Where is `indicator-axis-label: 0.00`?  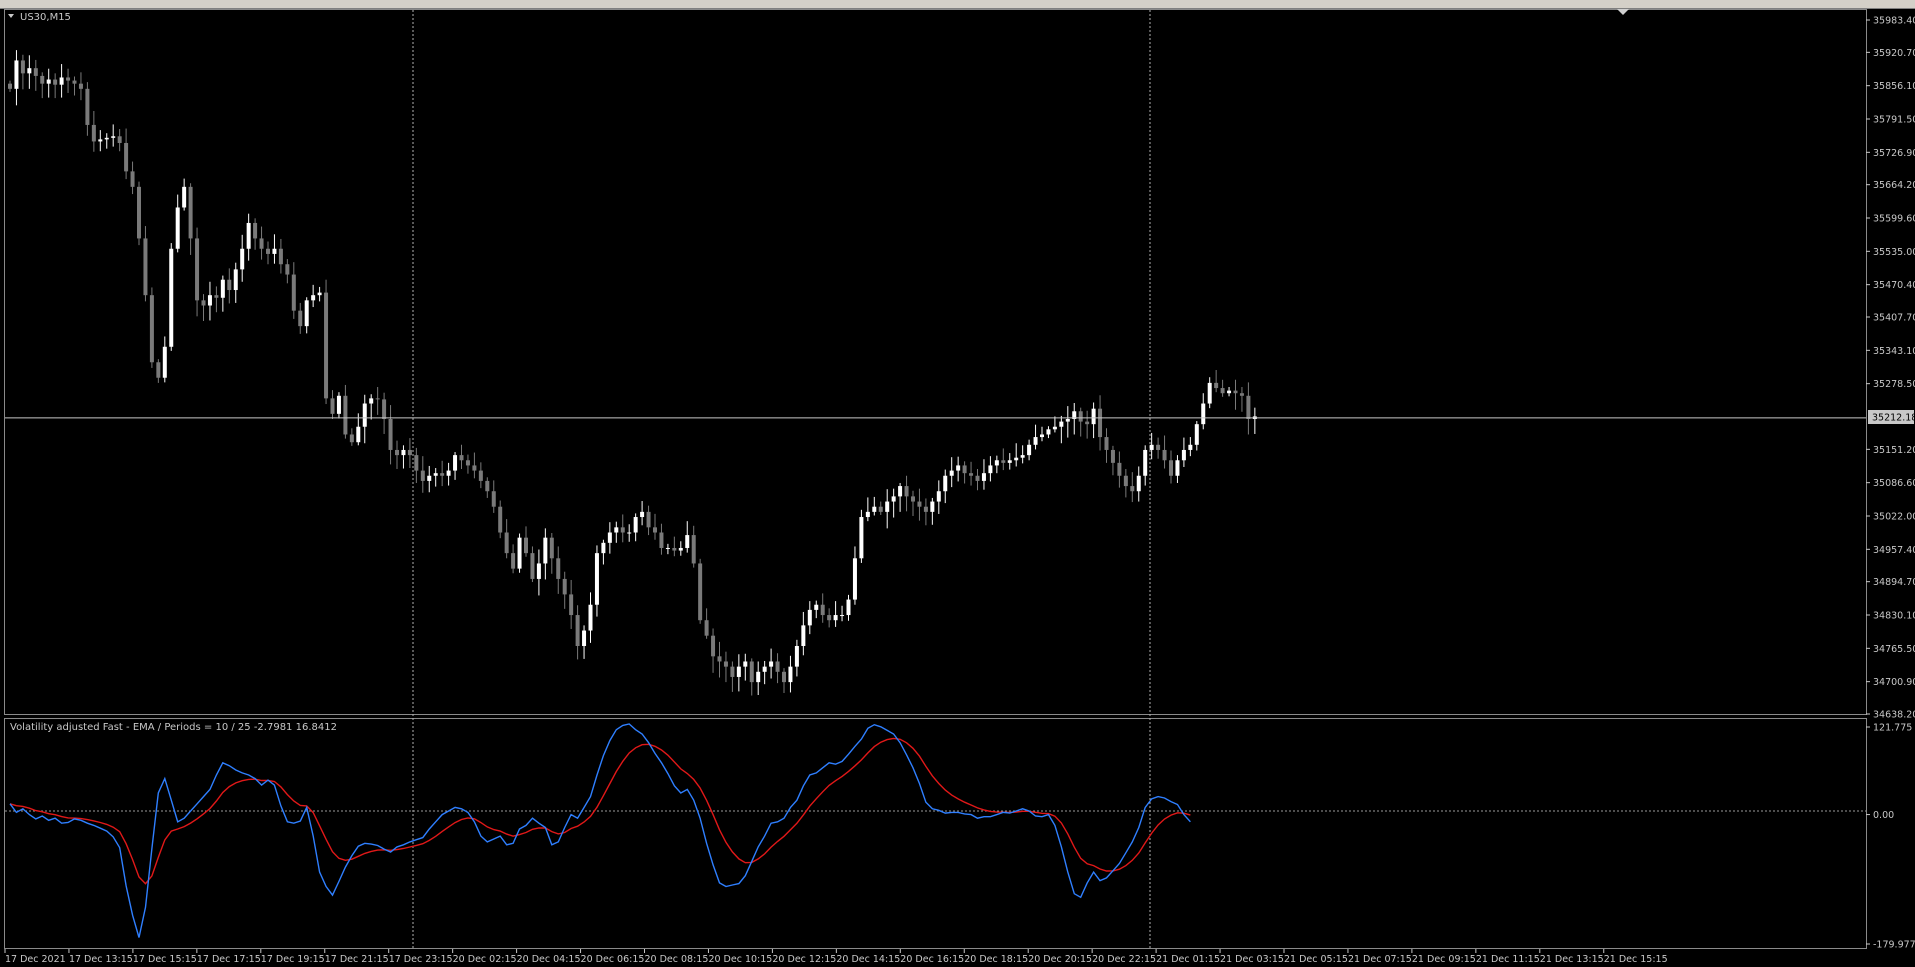 indicator-axis-label: 0.00 is located at coordinates (1883, 815).